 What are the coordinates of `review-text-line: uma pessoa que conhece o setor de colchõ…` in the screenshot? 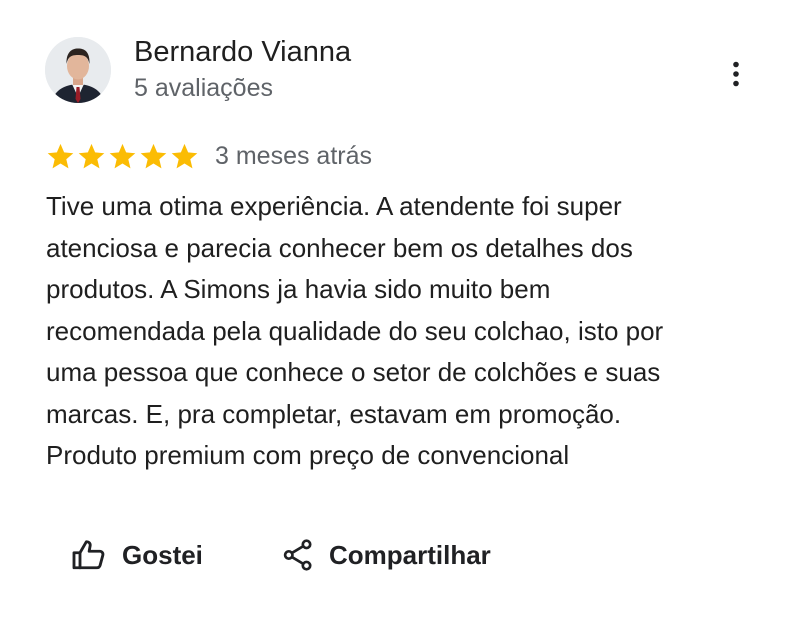 It's located at (353, 372).